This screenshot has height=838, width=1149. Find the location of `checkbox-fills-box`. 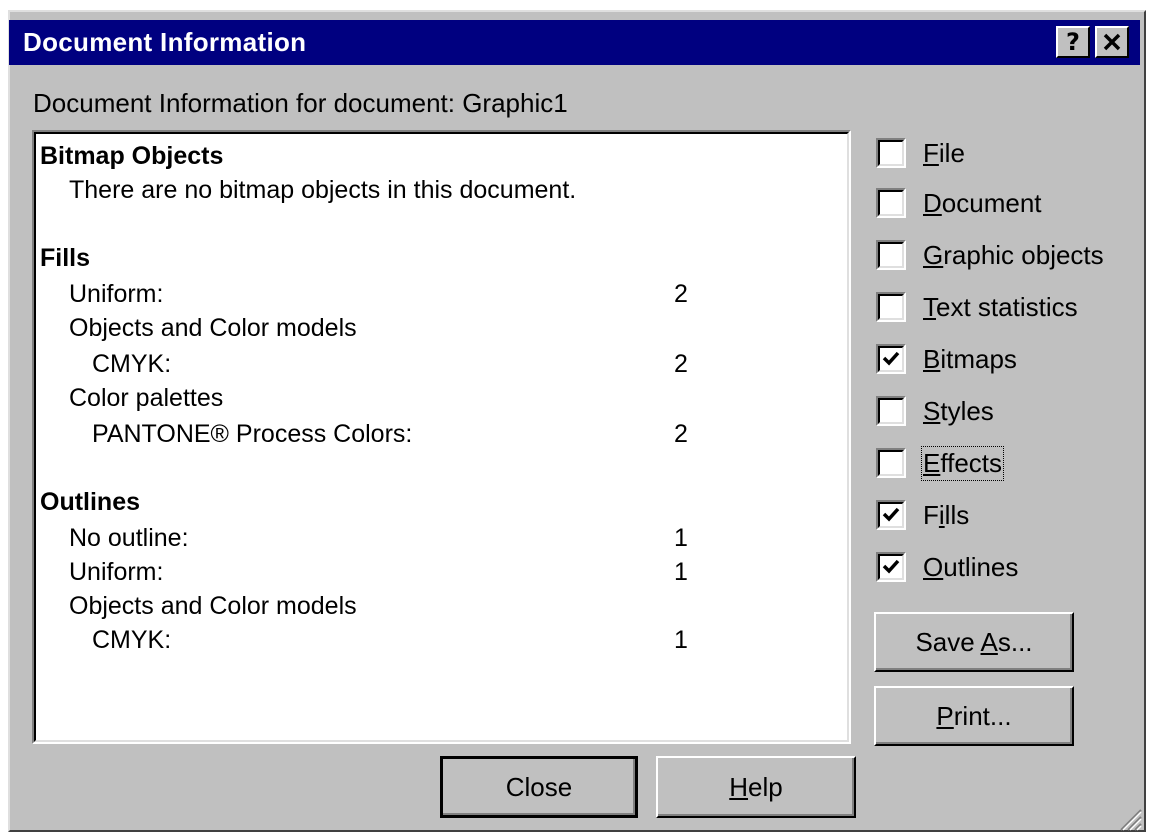

checkbox-fills-box is located at coordinates (891, 515).